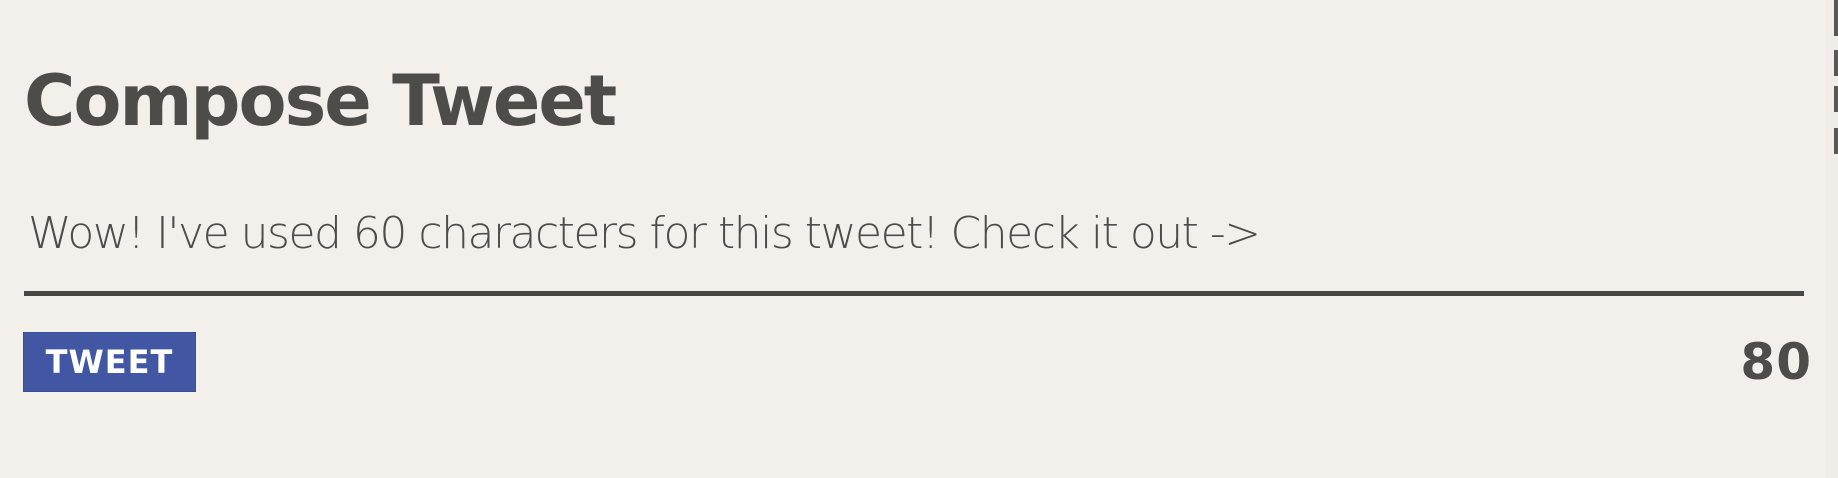 This screenshot has height=478, width=1838. Describe the element at coordinates (320, 101) in the screenshot. I see `page-title: Compose Tweet` at that location.